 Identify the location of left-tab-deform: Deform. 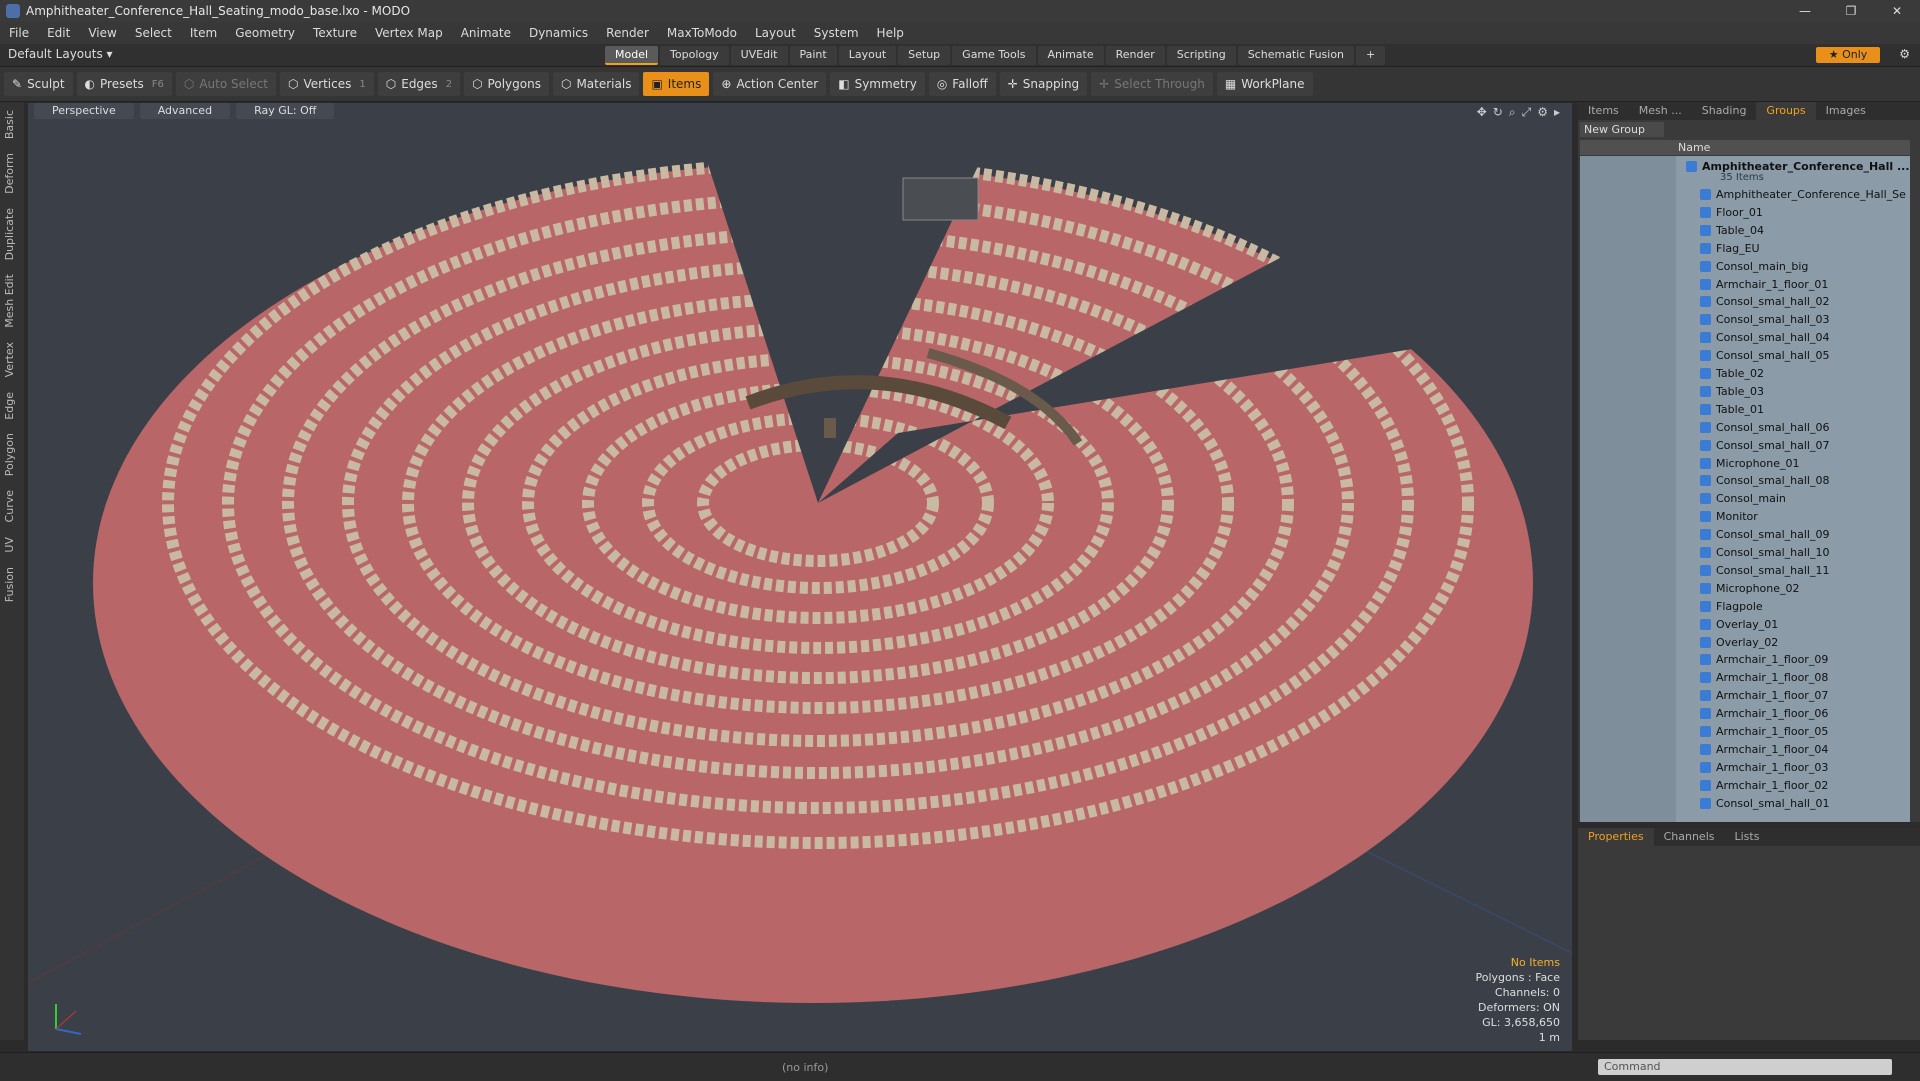
(9, 173).